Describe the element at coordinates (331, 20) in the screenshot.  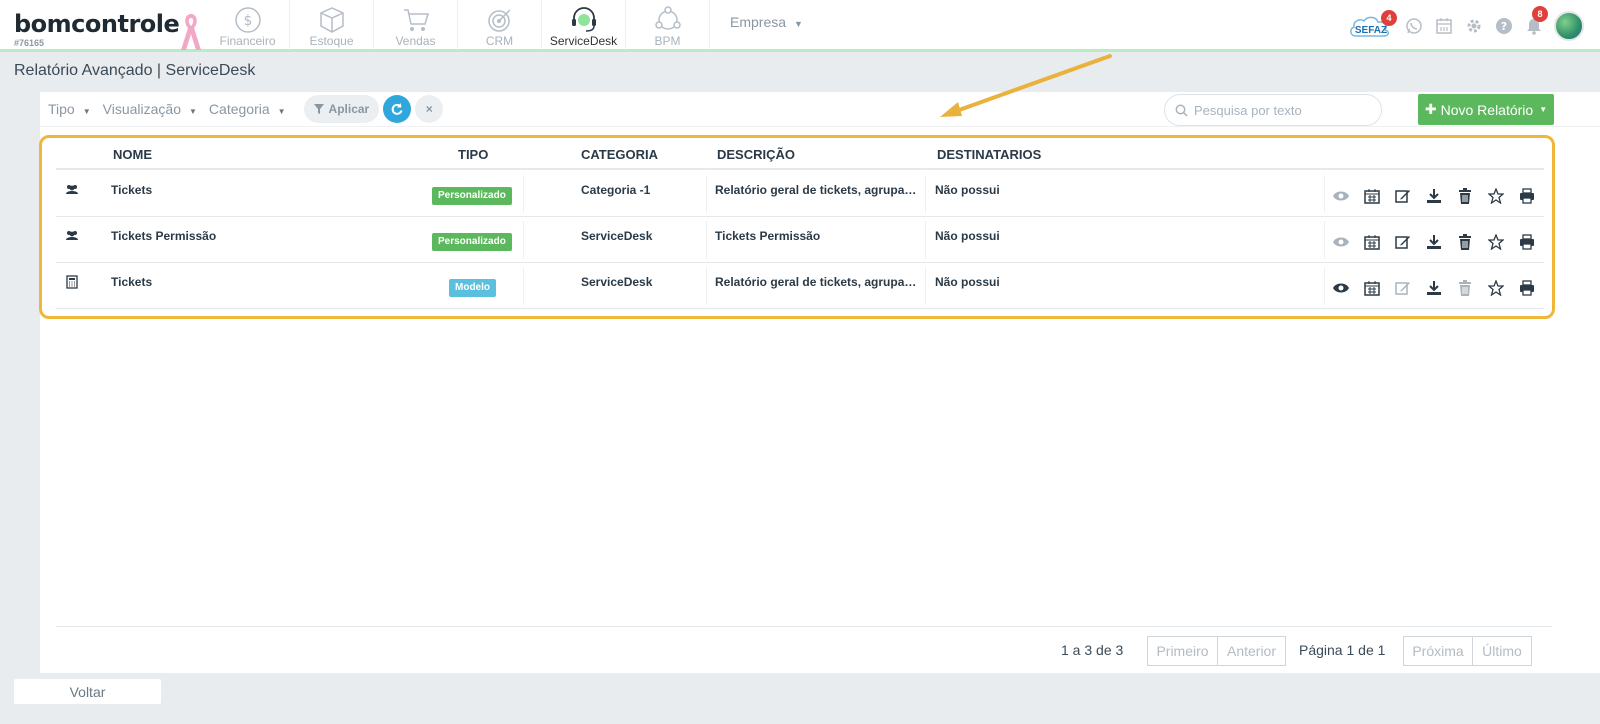
I see `box-icon` at that location.